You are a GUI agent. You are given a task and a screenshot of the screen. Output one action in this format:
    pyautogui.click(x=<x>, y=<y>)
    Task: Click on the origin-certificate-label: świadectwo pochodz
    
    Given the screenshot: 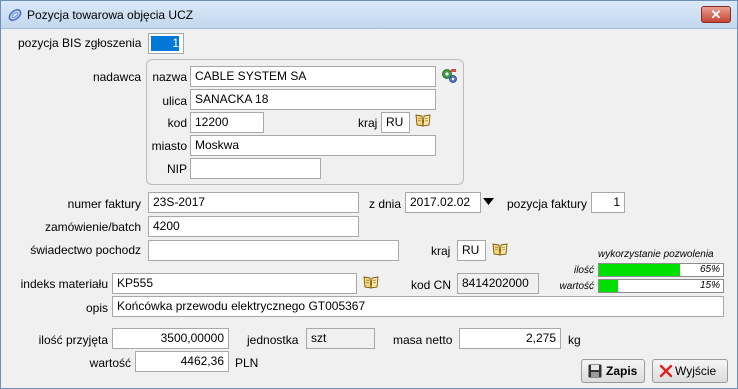 What is the action you would take?
    pyautogui.click(x=85, y=250)
    